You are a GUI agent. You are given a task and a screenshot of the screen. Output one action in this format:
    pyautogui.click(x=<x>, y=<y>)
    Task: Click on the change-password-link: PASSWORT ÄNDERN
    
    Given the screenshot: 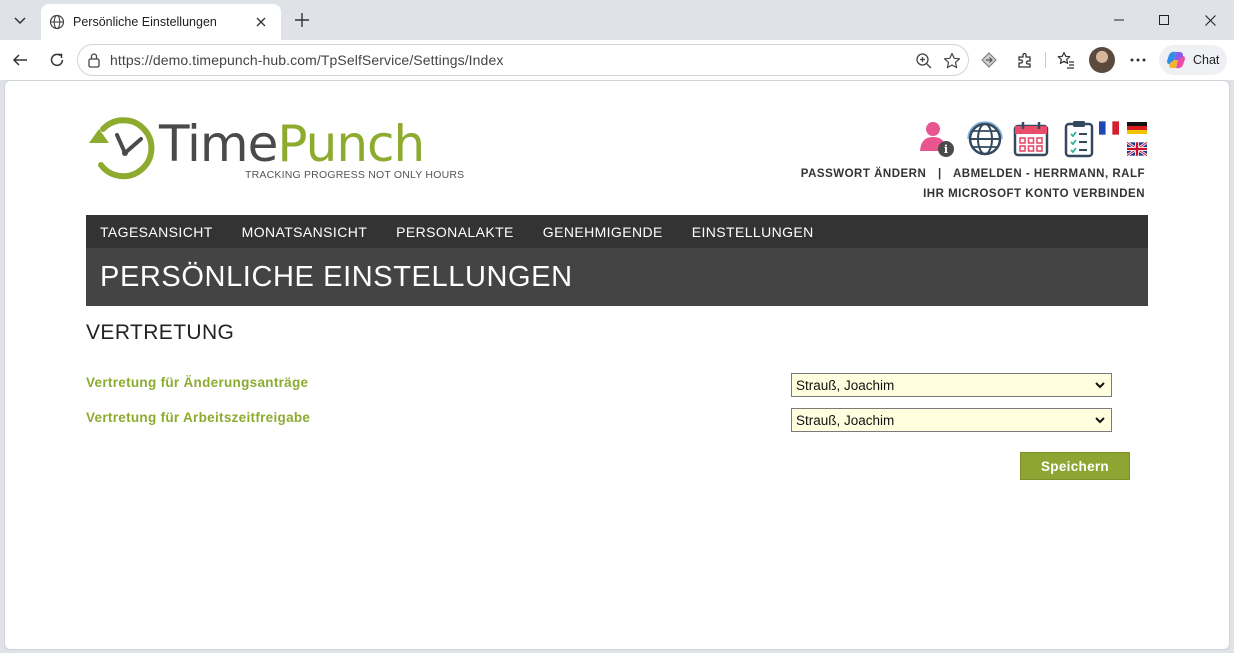 What is the action you would take?
    pyautogui.click(x=863, y=174)
    